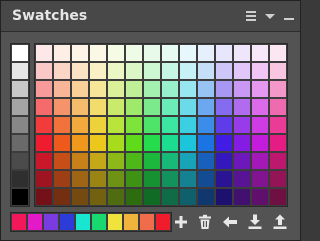 The width and height of the screenshot is (320, 241). What do you see at coordinates (289, 16) in the screenshot?
I see `minimize-icon` at bounding box center [289, 16].